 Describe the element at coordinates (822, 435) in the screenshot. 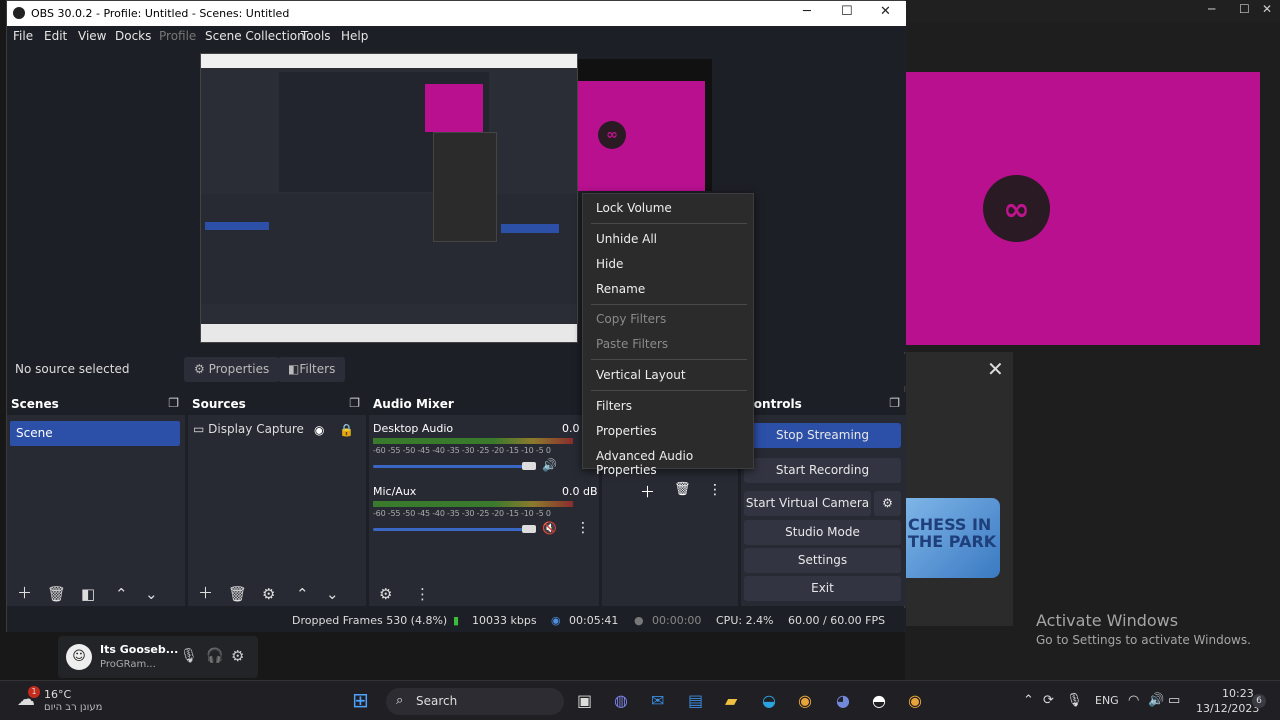

I see `stop-streaming-button: Stop Streaming` at that location.